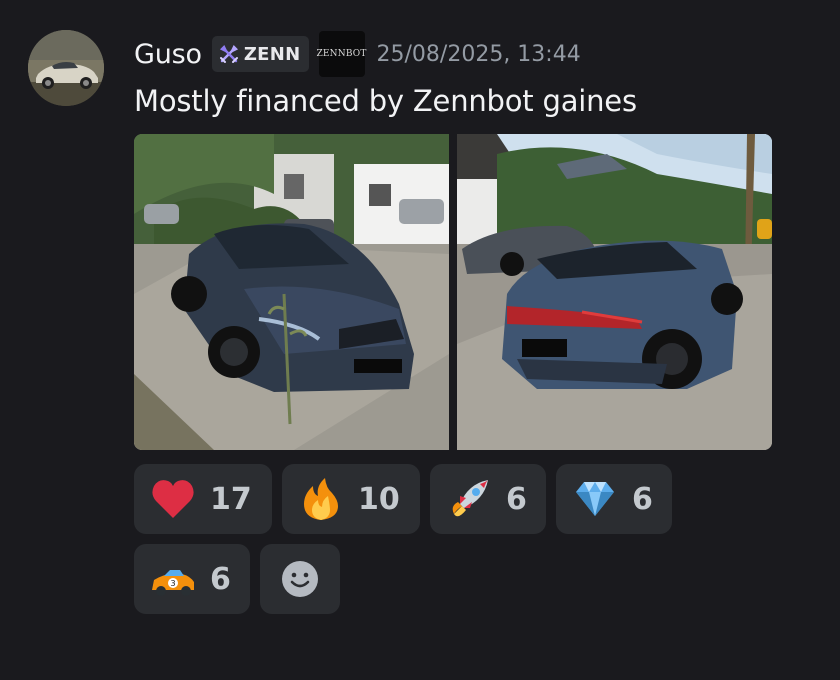 Image resolution: width=840 pixels, height=680 pixels. Describe the element at coordinates (203, 499) in the screenshot. I see `reaction-heart: 17` at that location.